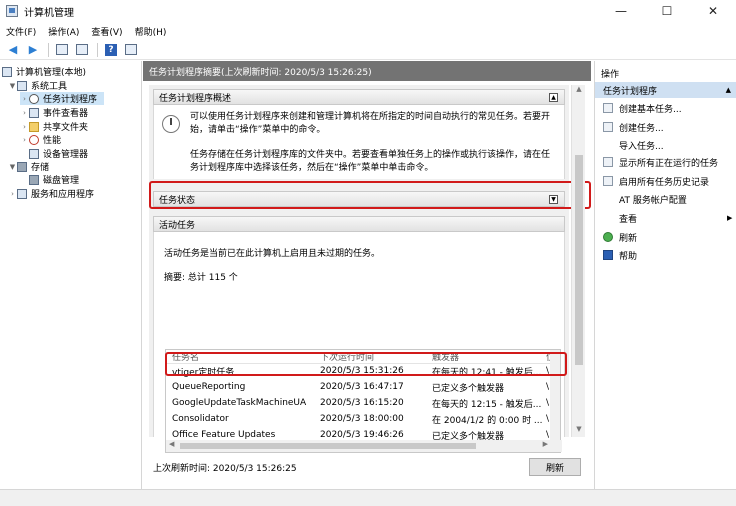 The image size is (736, 506). What do you see at coordinates (22, 85) in the screenshot?
I see `tools-icon` at bounding box center [22, 85].